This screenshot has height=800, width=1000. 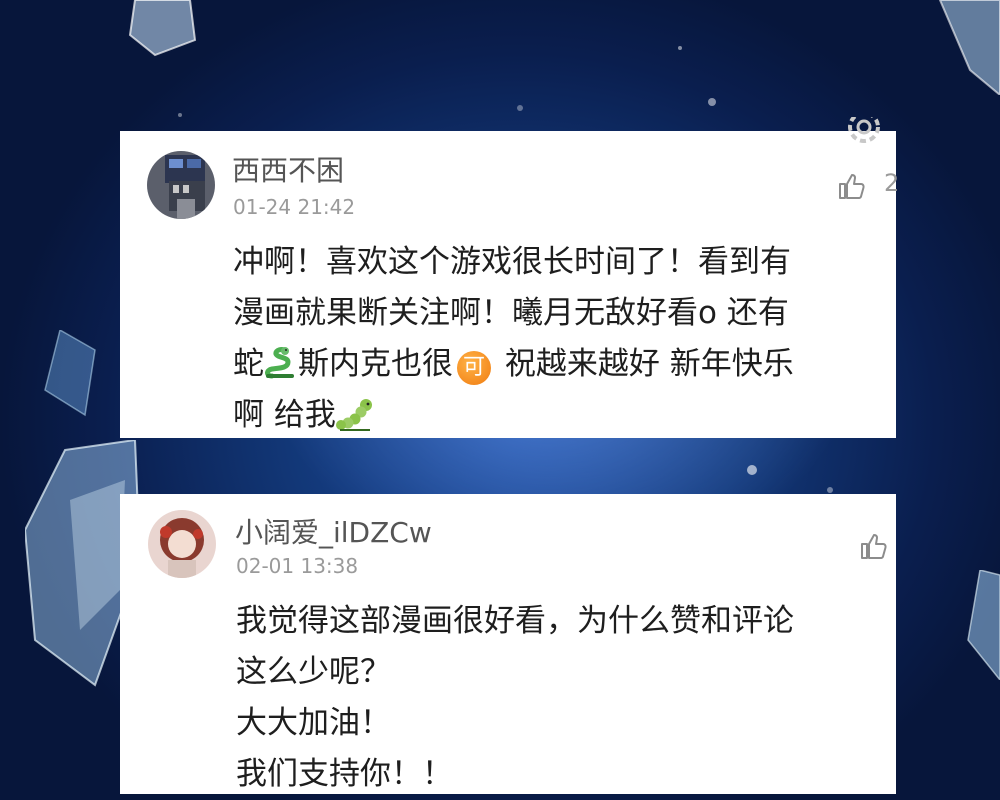 What do you see at coordinates (512, 262) in the screenshot?
I see `comment-line: 冲啊！喜欢这个游戏很长时间了！看到有` at bounding box center [512, 262].